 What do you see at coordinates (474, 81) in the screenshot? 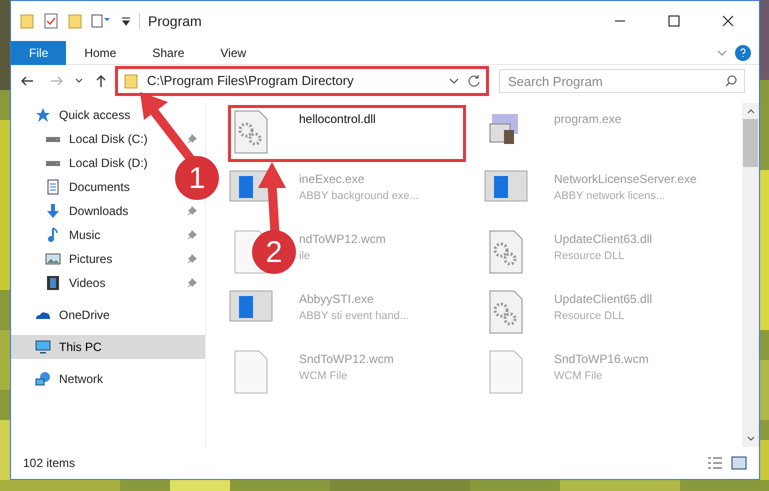
I see `refresh-icon` at bounding box center [474, 81].